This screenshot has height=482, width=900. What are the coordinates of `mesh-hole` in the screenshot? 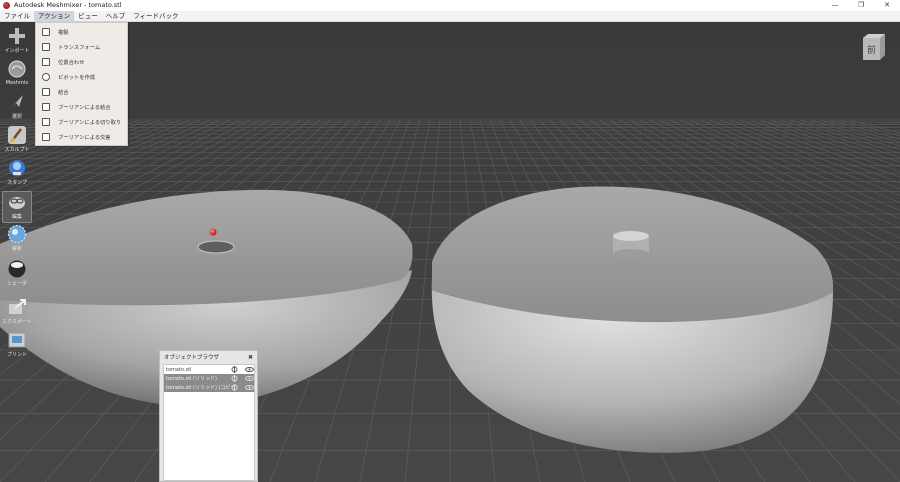 It's located at (216, 247).